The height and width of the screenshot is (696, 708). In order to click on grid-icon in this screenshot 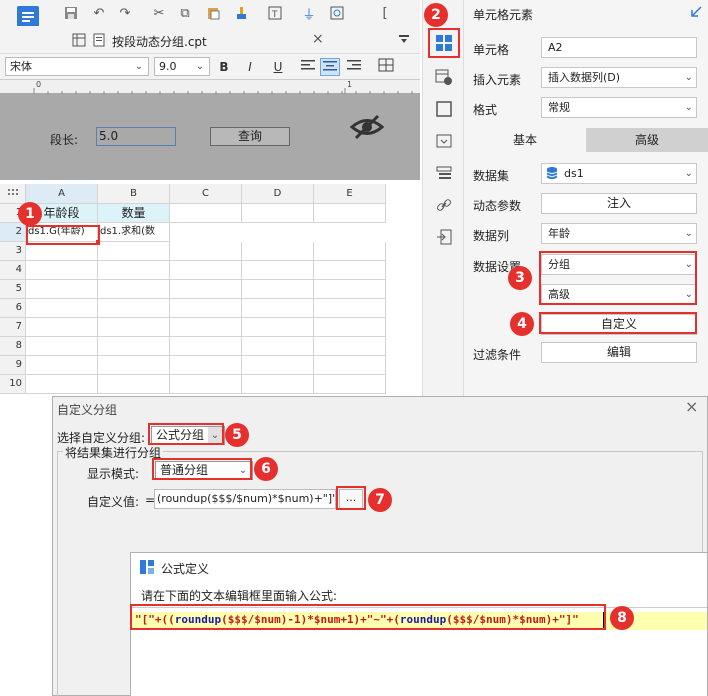, I will do `click(79, 40)`.